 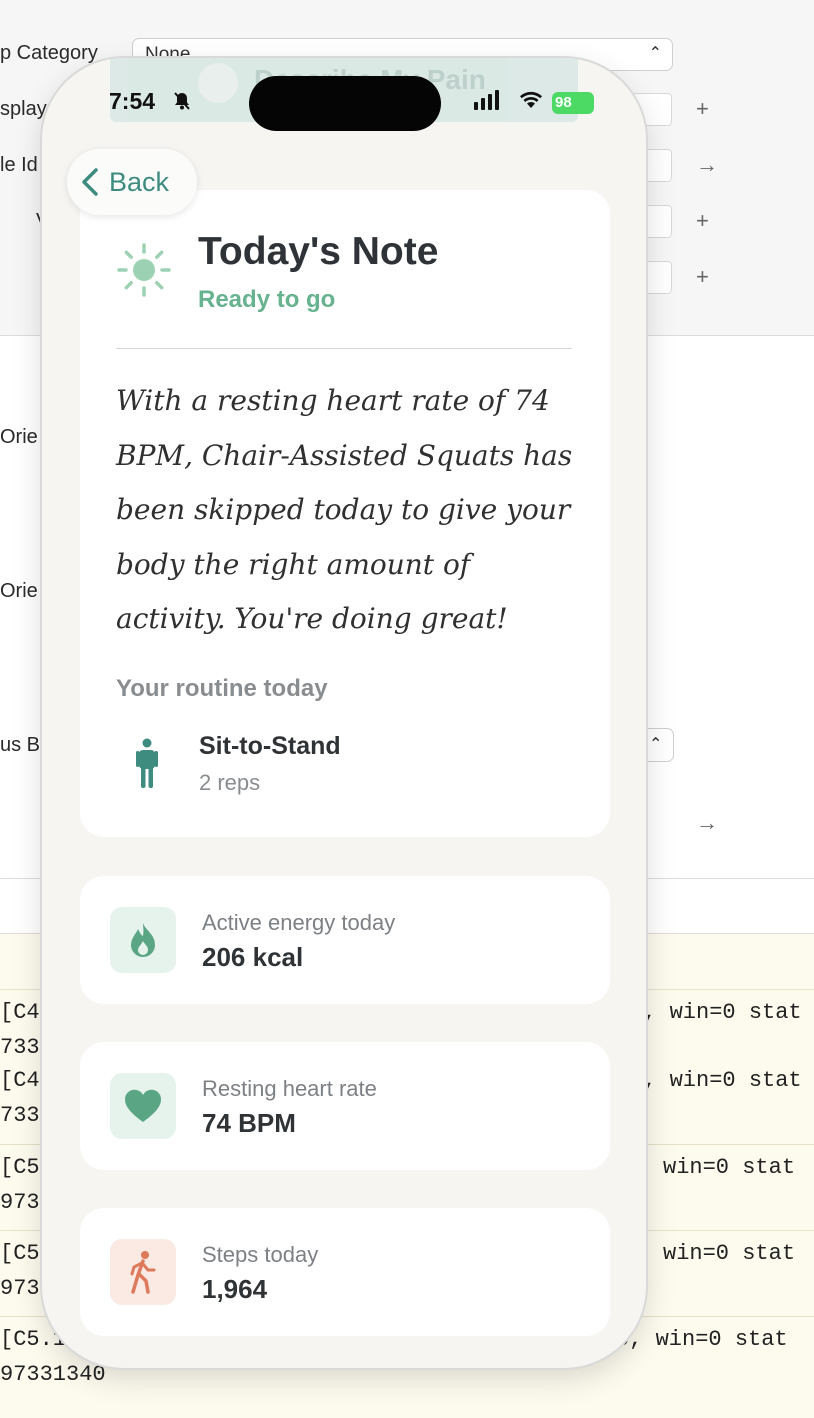 What do you see at coordinates (230, 782) in the screenshot?
I see `exercise-reps: 2 reps` at bounding box center [230, 782].